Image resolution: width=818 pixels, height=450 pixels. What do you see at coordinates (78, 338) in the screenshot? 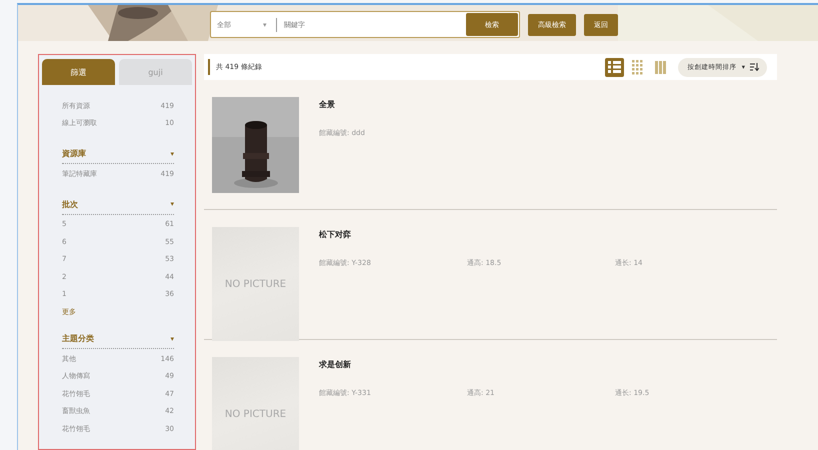
I see `group-heading: 主題分类` at bounding box center [78, 338].